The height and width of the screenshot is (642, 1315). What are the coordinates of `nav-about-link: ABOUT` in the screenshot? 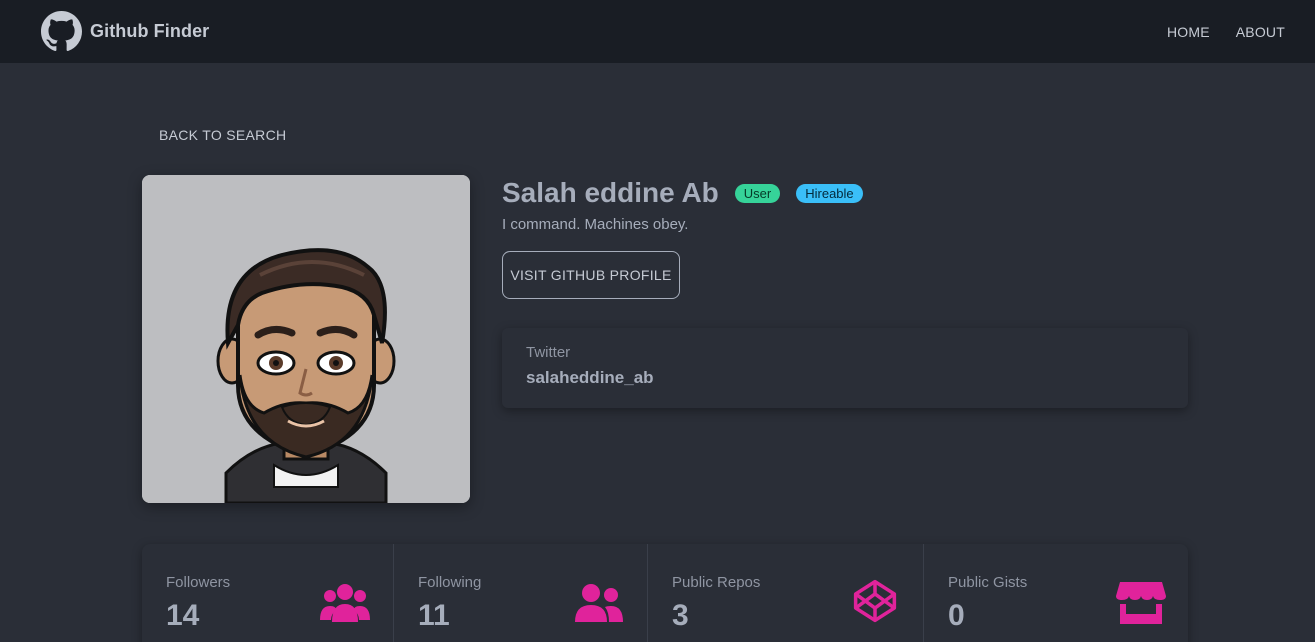 It's located at (1260, 32).